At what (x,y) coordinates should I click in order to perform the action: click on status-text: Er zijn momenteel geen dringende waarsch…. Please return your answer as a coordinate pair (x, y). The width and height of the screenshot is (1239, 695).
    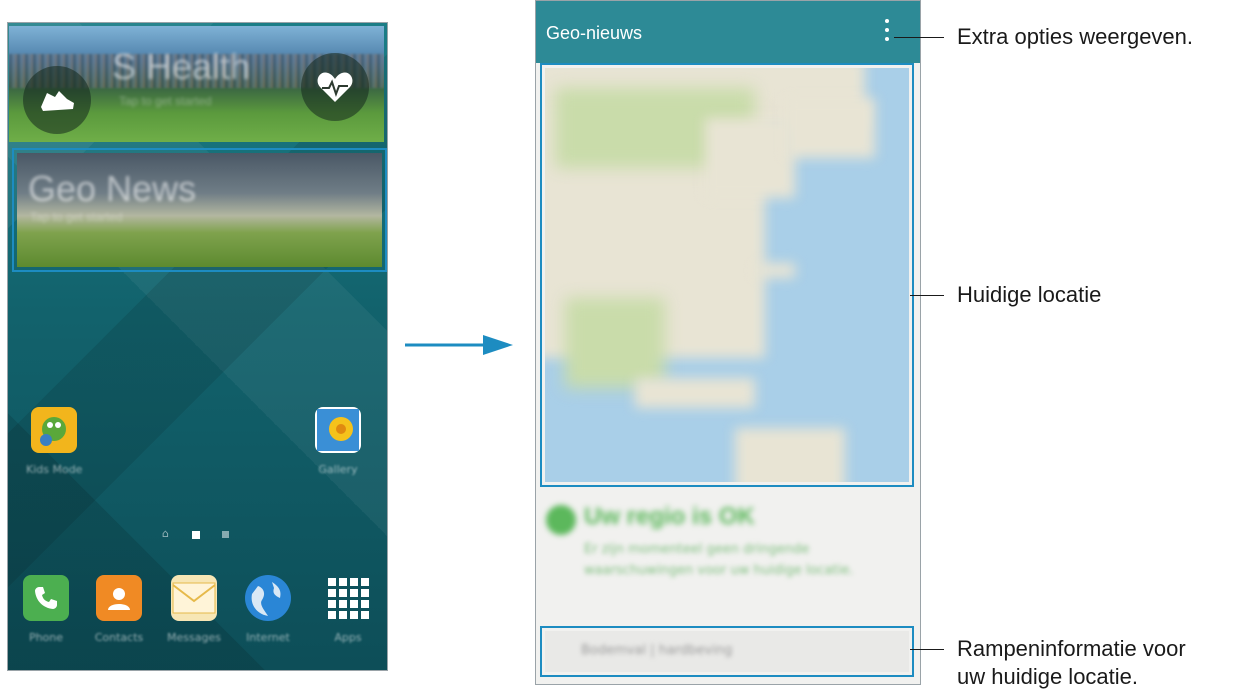
    Looking at the image, I should click on (719, 560).